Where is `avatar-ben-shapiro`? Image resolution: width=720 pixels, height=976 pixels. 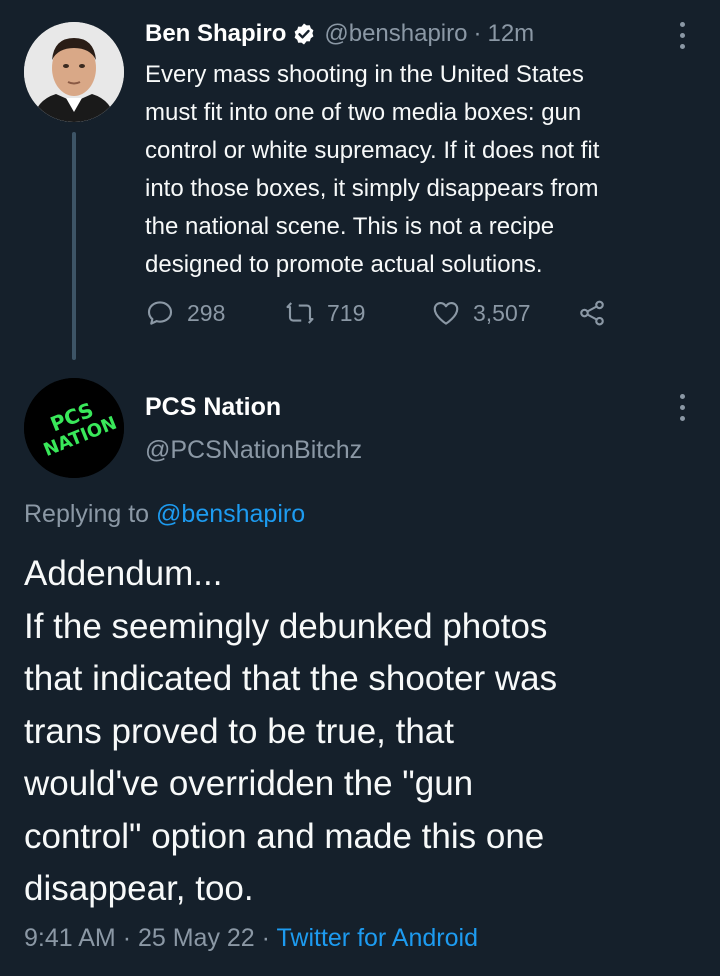 avatar-ben-shapiro is located at coordinates (74, 72).